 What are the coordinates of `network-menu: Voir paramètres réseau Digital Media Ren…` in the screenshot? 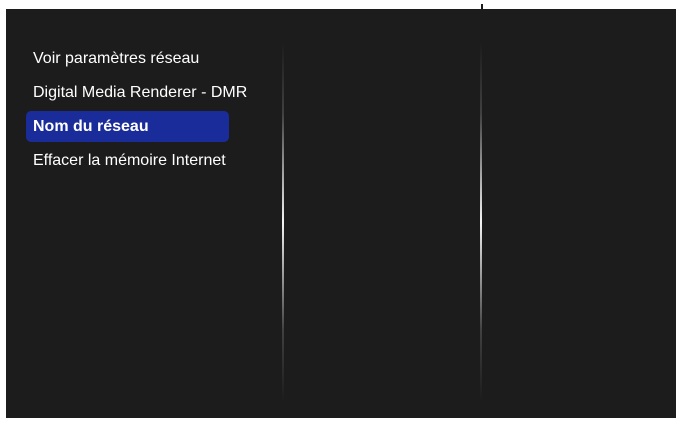 It's located at (156, 110).